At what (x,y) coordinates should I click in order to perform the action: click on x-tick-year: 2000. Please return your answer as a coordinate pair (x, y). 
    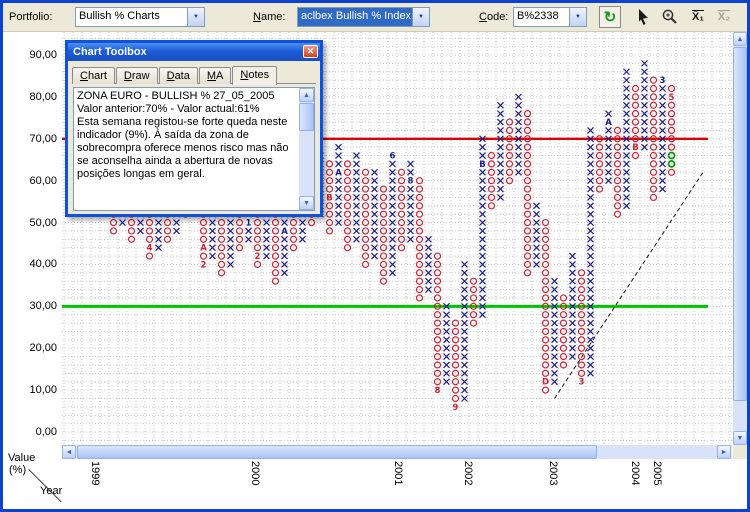
    Looking at the image, I should click on (255, 473).